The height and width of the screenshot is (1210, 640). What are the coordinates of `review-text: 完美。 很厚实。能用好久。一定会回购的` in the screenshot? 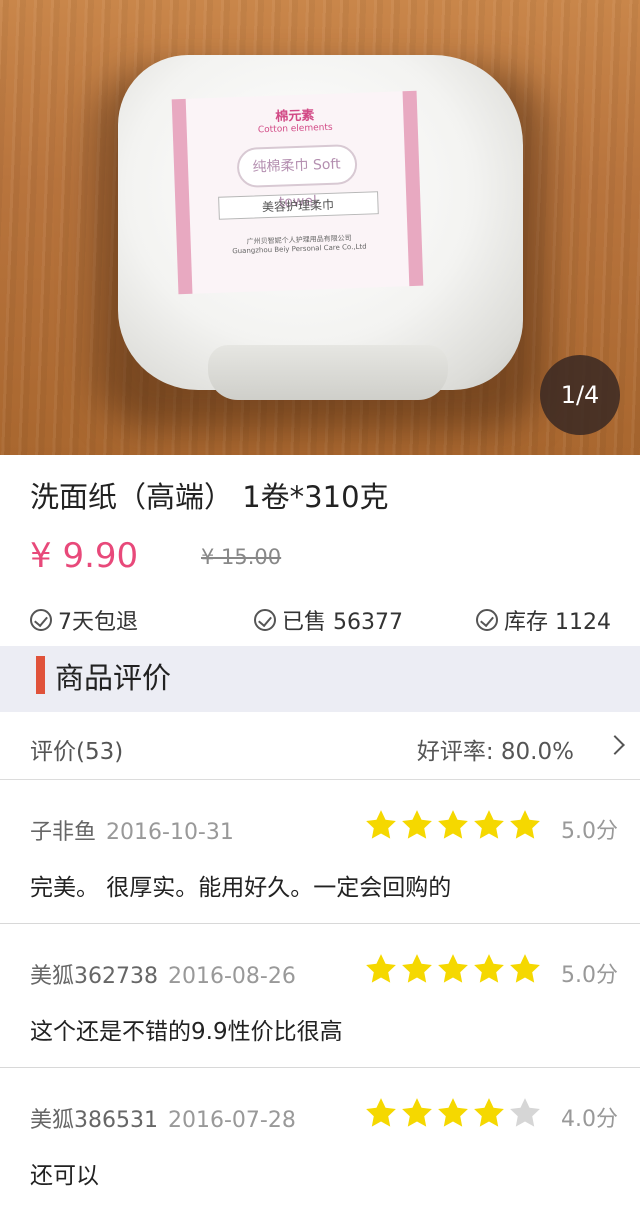 It's located at (241, 888).